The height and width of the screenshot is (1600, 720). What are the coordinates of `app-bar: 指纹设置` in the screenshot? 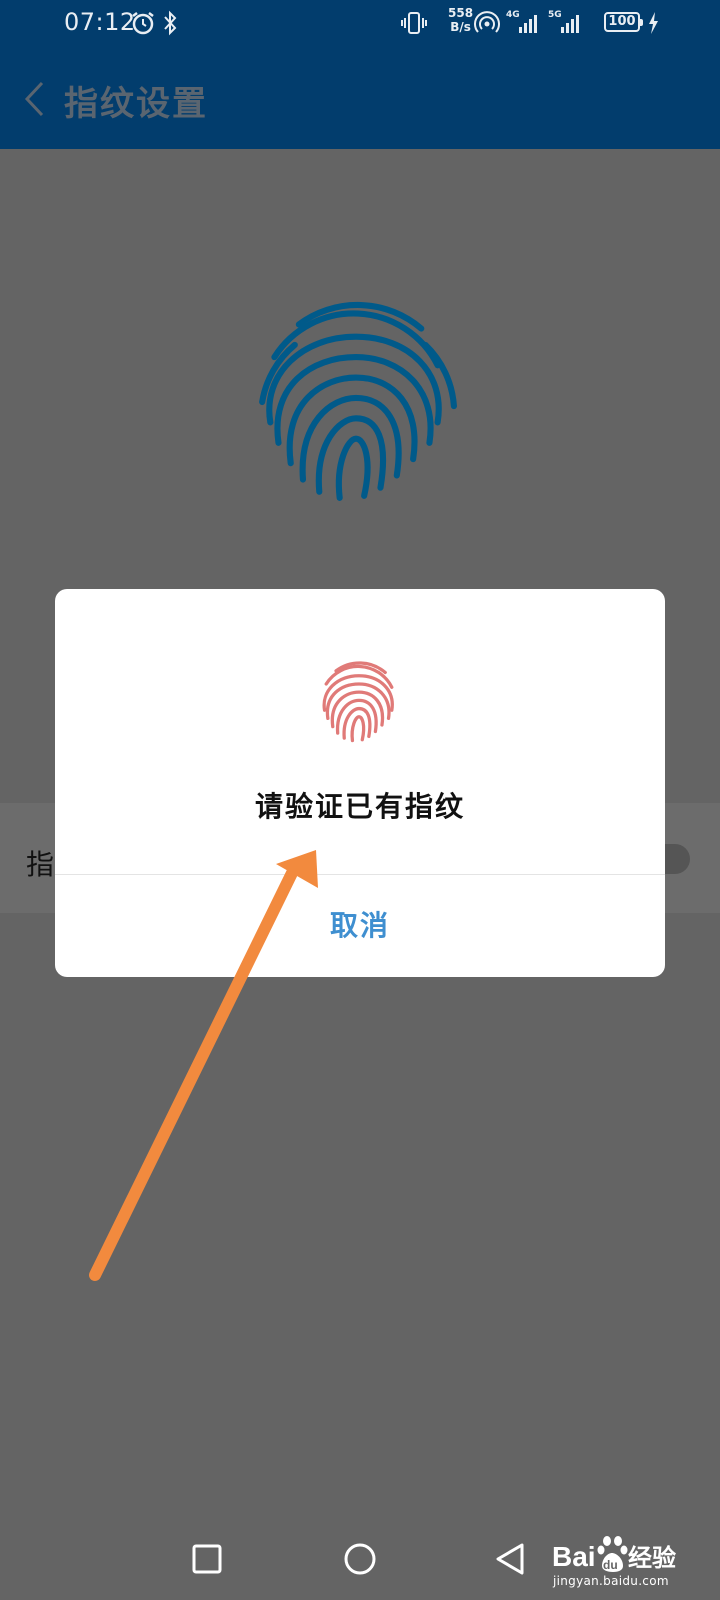 It's located at (360, 99).